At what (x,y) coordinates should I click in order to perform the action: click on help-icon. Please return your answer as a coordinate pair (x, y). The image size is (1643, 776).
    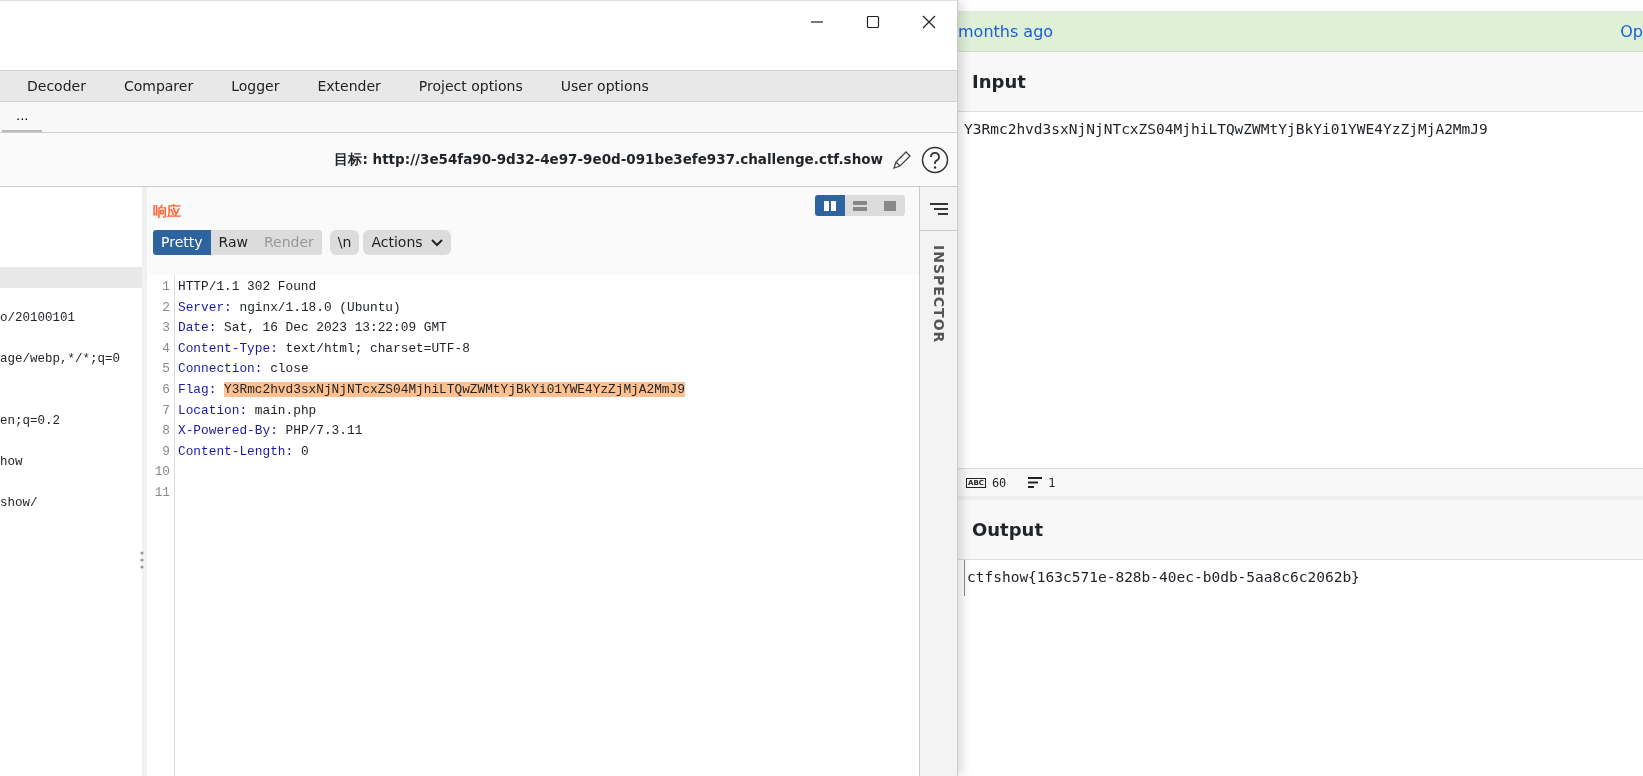
    Looking at the image, I should click on (935, 159).